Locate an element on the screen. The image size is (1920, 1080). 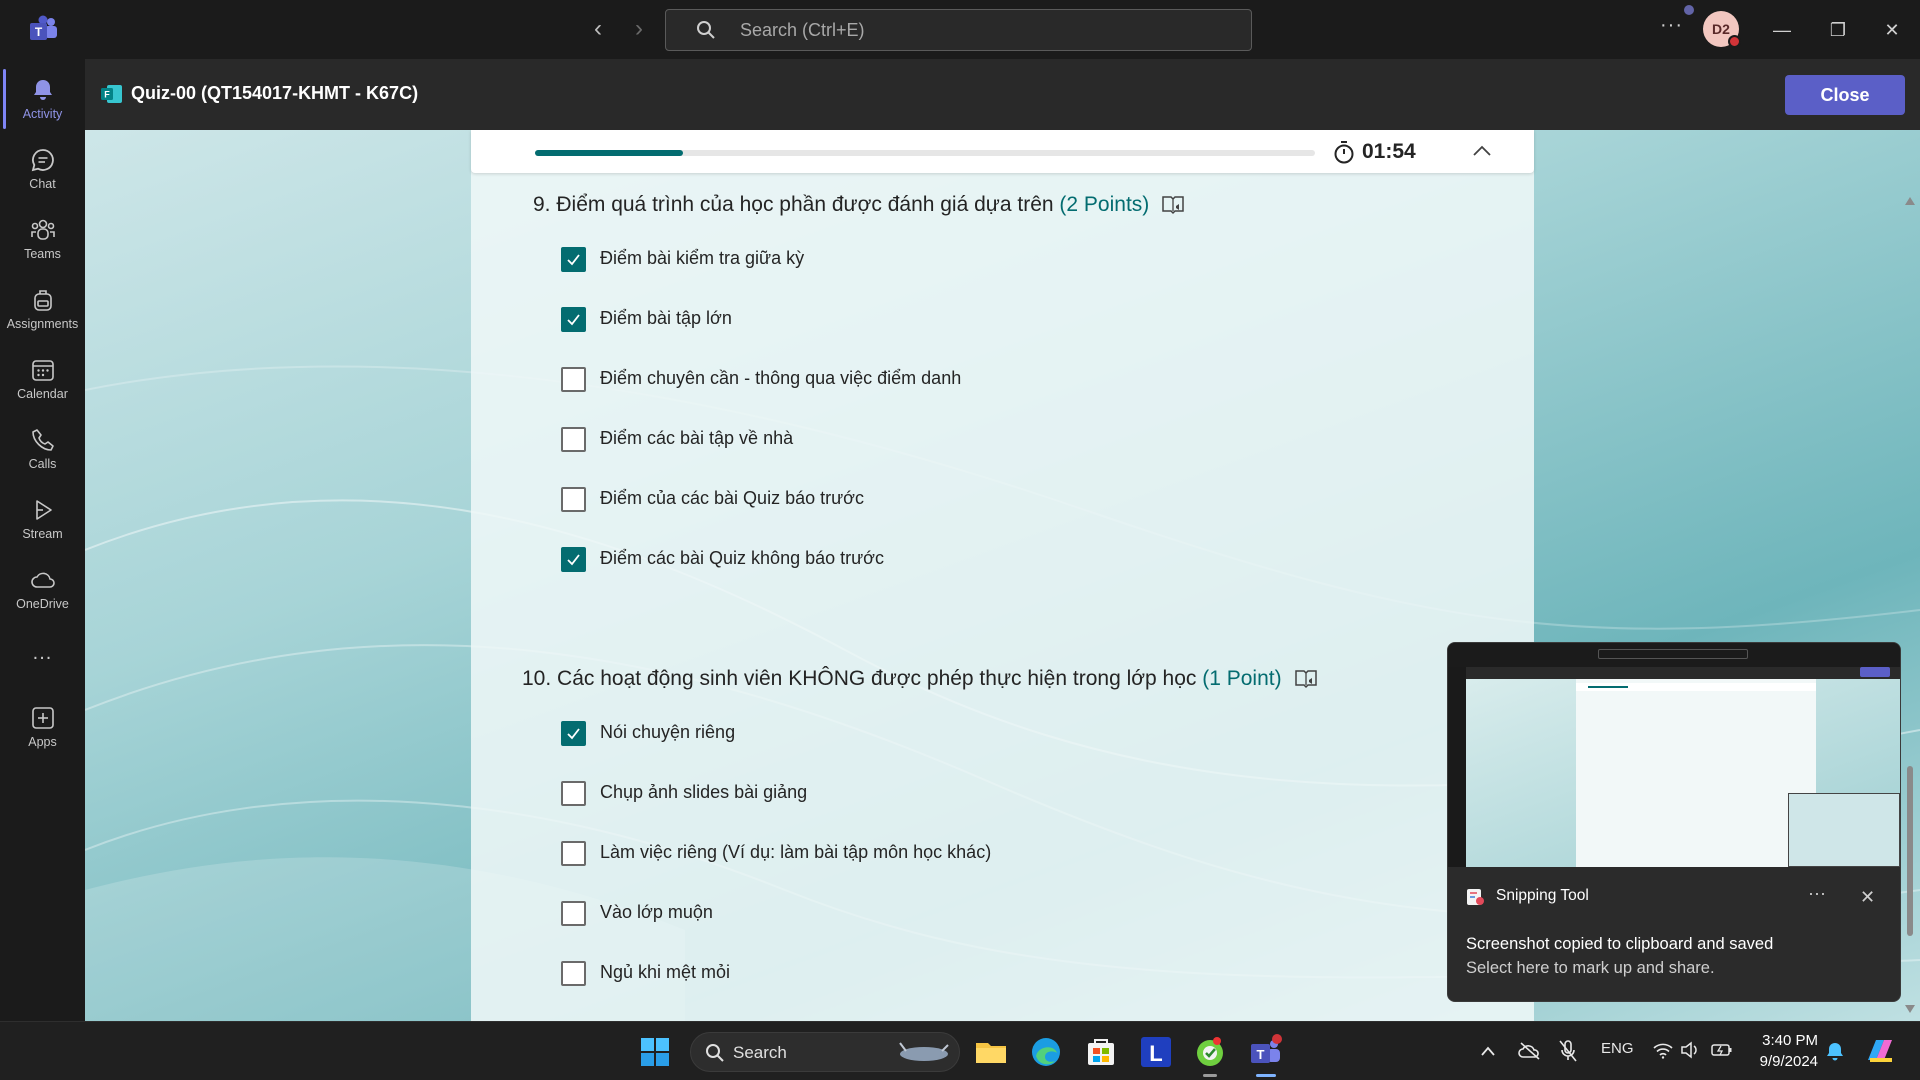
wifi-icon is located at coordinates (1663, 1050).